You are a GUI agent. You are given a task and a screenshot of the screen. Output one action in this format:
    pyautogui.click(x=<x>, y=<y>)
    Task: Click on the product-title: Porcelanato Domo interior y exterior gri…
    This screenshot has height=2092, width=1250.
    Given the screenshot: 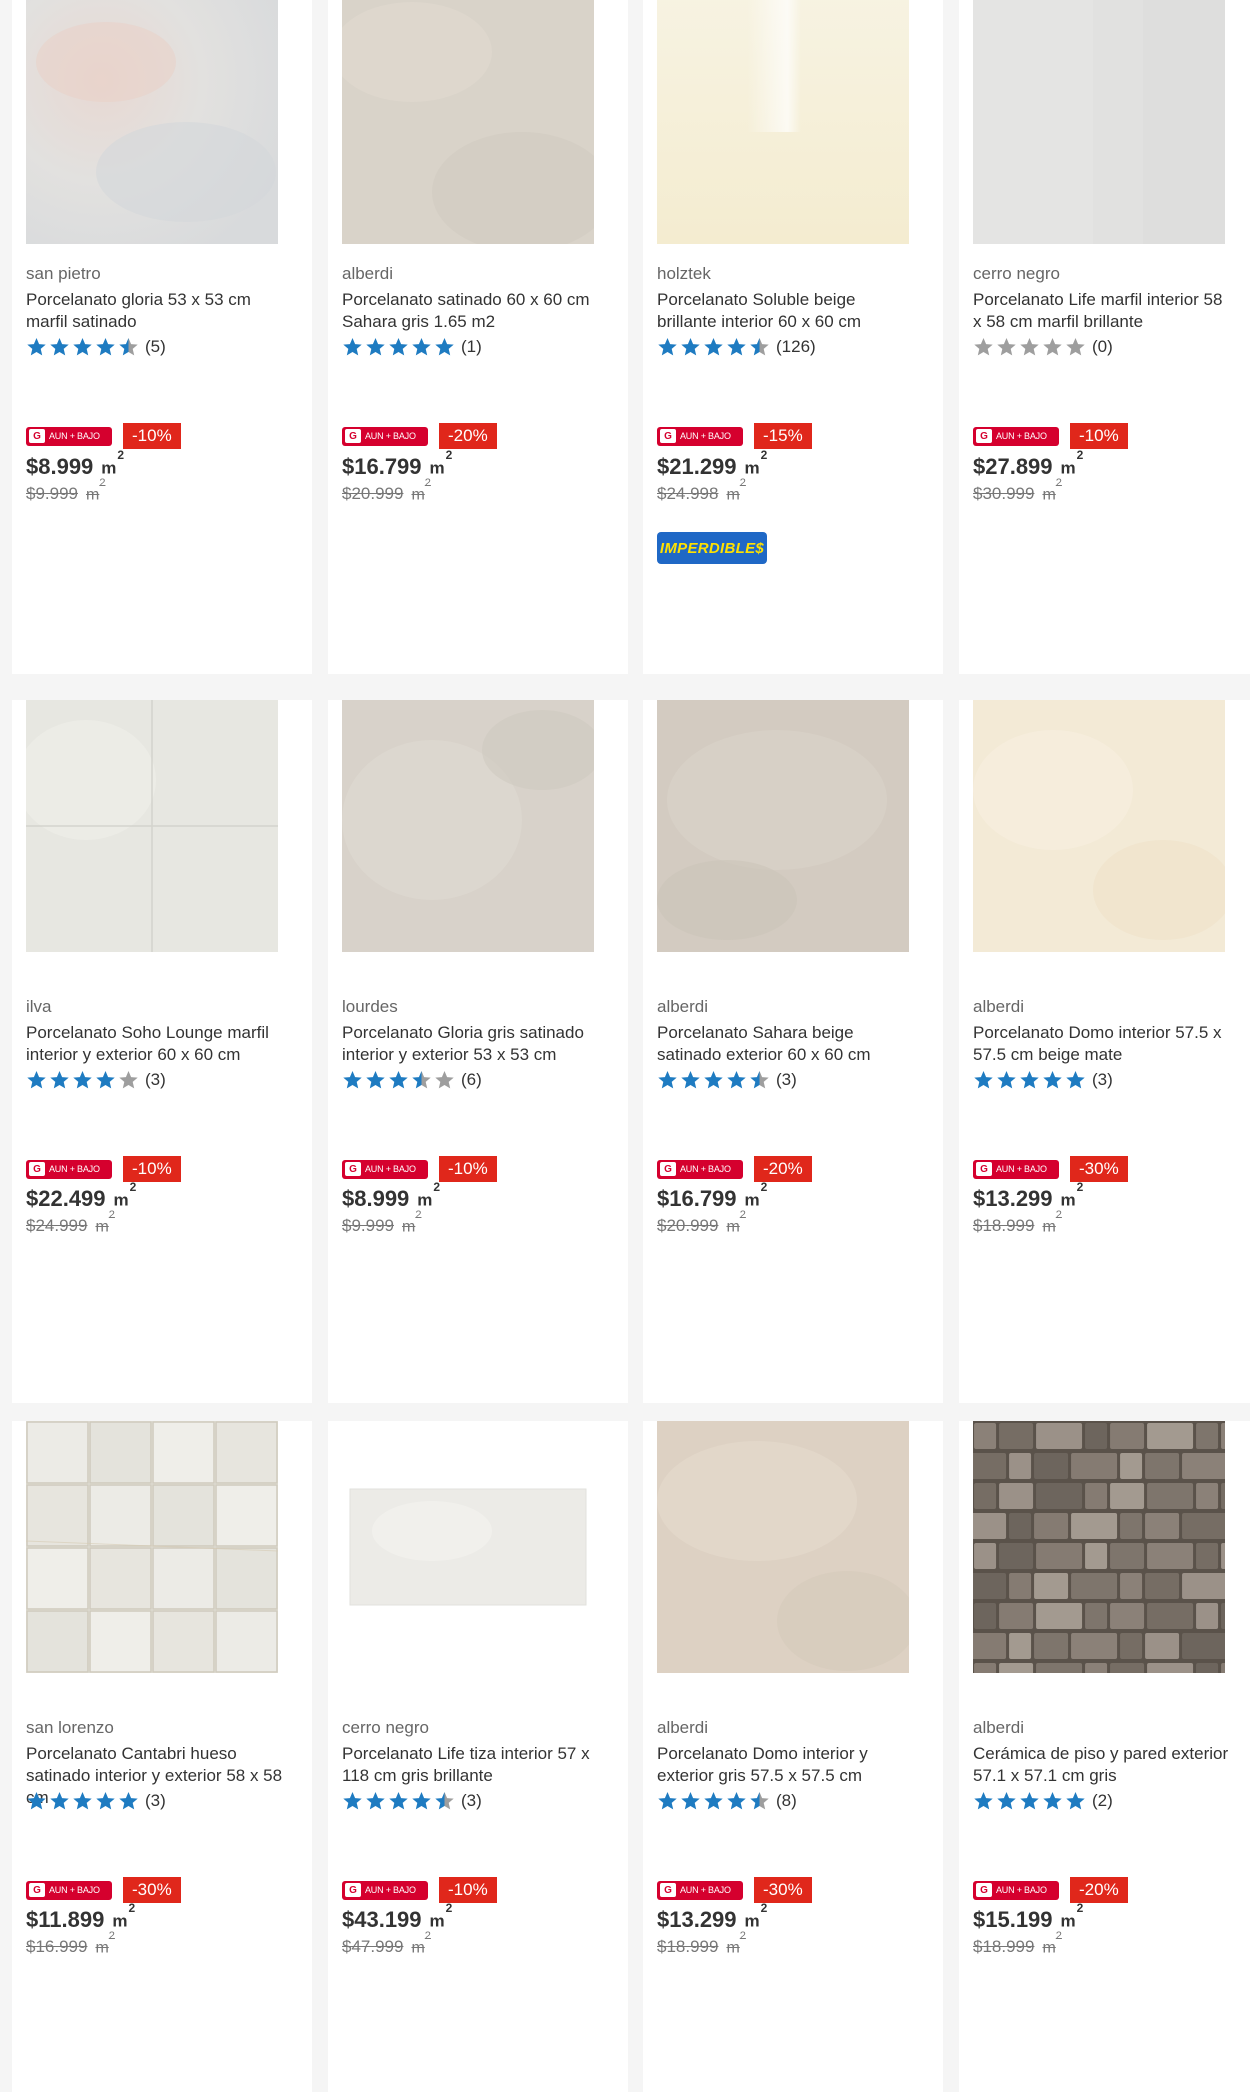 What is the action you would take?
    pyautogui.click(x=788, y=1765)
    